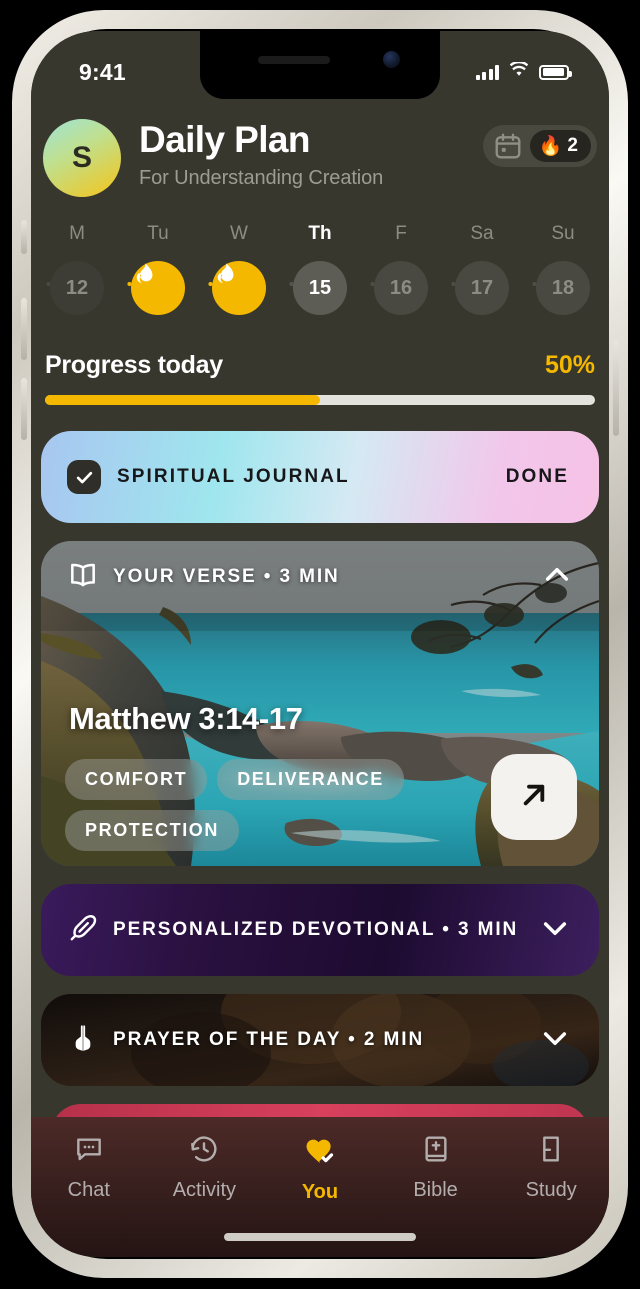 This screenshot has height=1289, width=640. I want to click on progress-bar-fill, so click(182, 400).